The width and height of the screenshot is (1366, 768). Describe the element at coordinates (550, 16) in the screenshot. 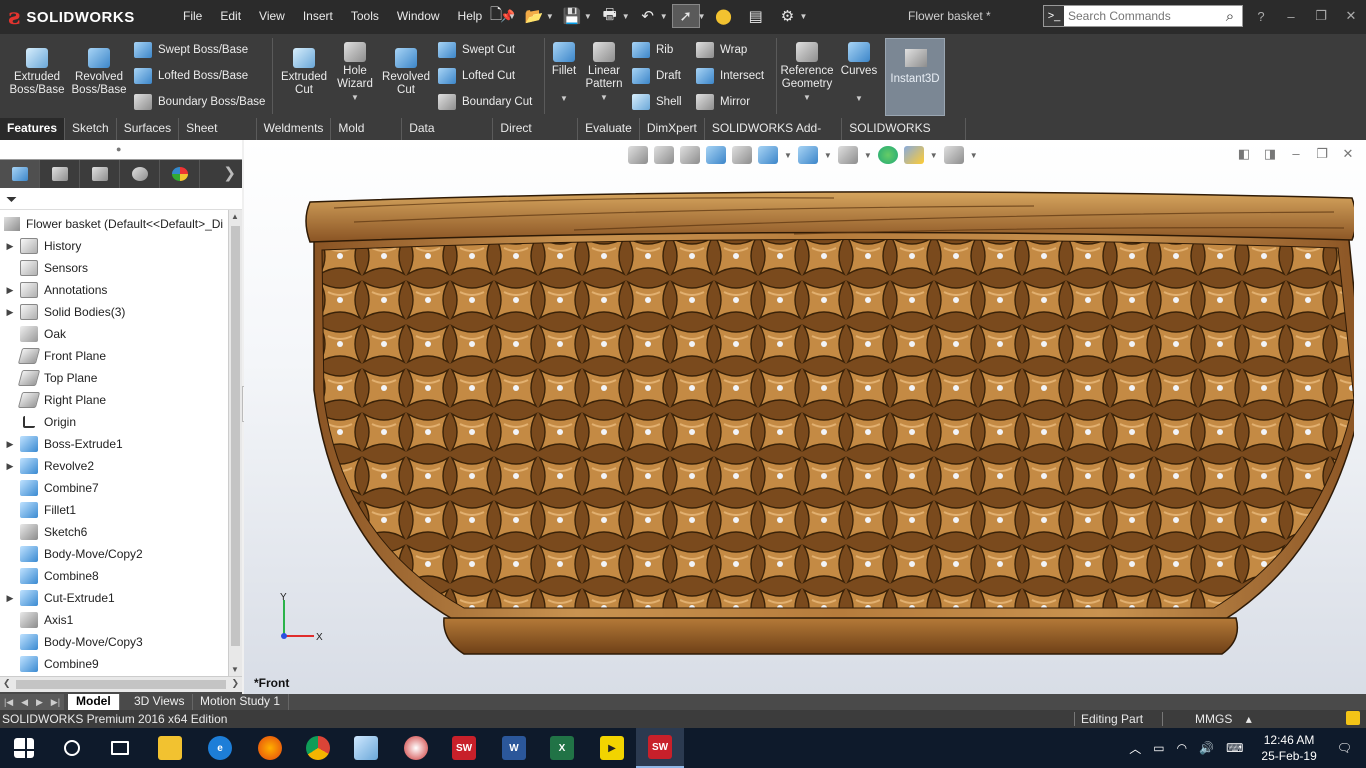

I see `open-dropdown-icon: ▼` at that location.